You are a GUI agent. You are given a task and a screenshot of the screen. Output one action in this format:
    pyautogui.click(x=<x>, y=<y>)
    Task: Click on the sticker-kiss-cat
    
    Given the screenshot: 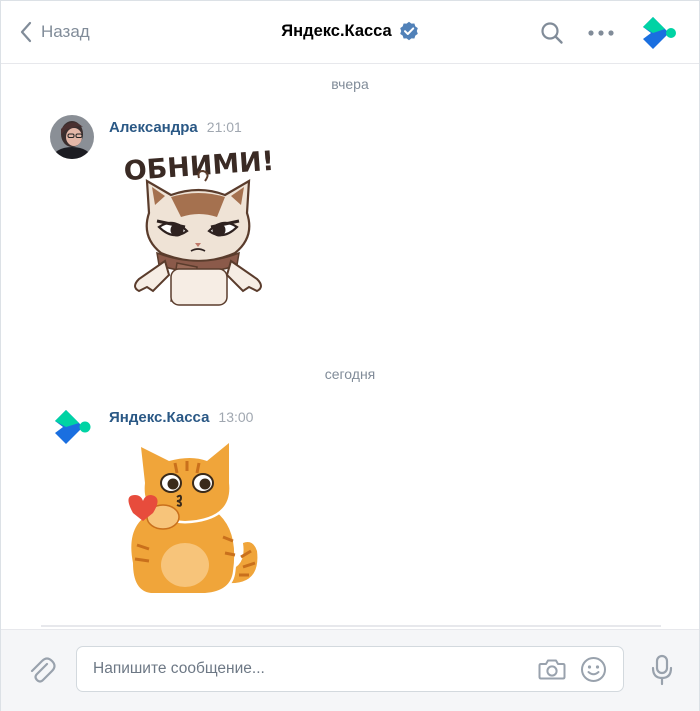 What is the action you would take?
    pyautogui.click(x=190, y=516)
    